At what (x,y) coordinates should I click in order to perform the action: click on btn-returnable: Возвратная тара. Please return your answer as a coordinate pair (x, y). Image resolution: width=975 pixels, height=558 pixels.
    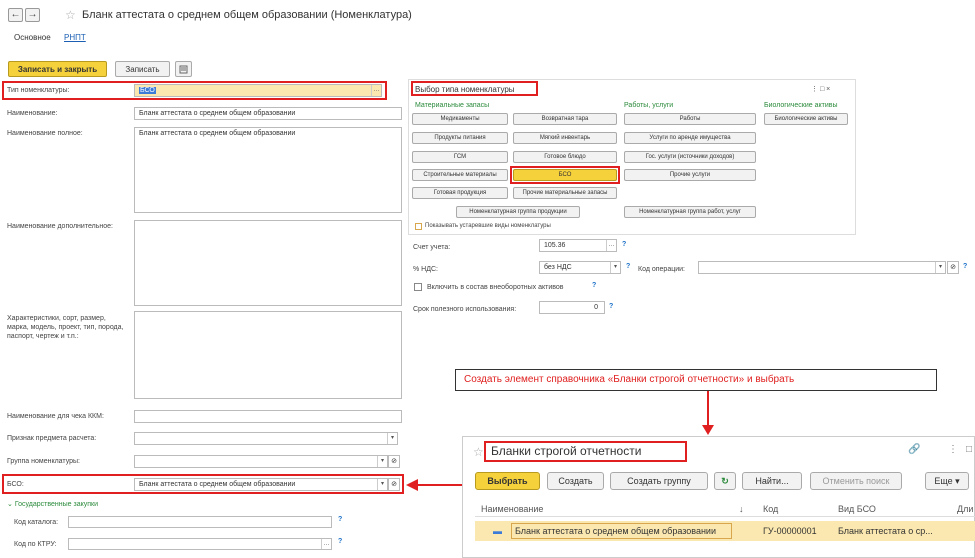
    Looking at the image, I should click on (565, 119).